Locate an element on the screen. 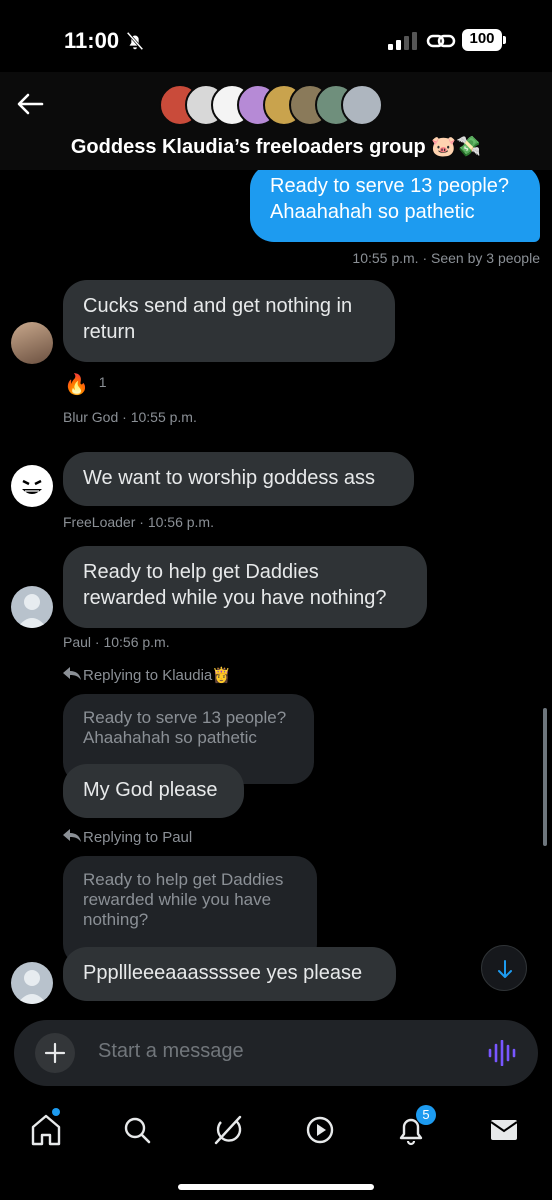  bell-off-icon is located at coordinates (135, 41).